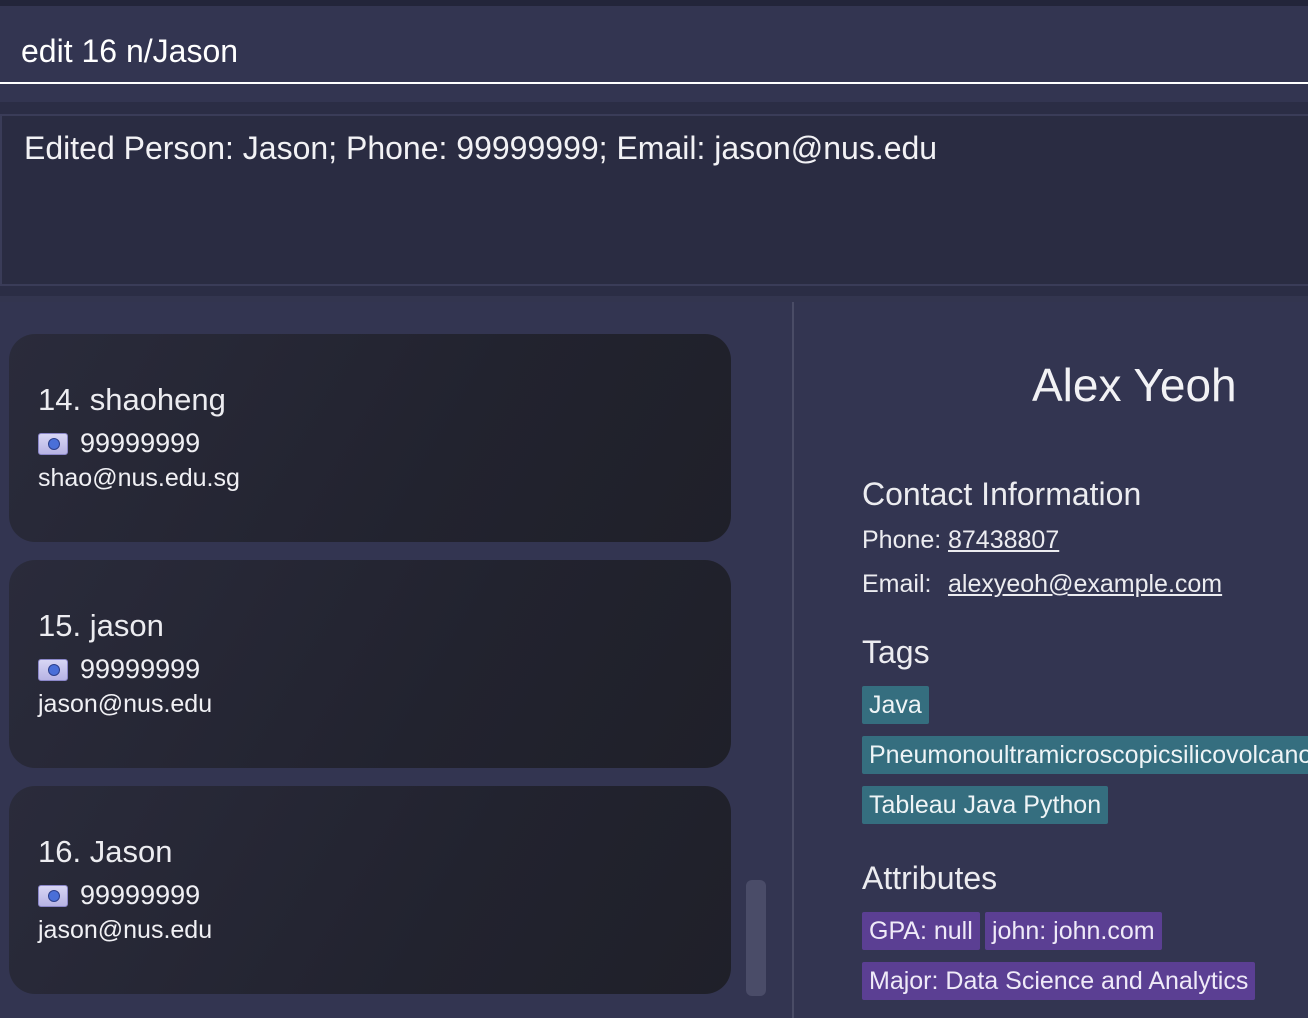 The height and width of the screenshot is (1018, 1308). What do you see at coordinates (105, 851) in the screenshot?
I see `person-name: 16. Jason` at bounding box center [105, 851].